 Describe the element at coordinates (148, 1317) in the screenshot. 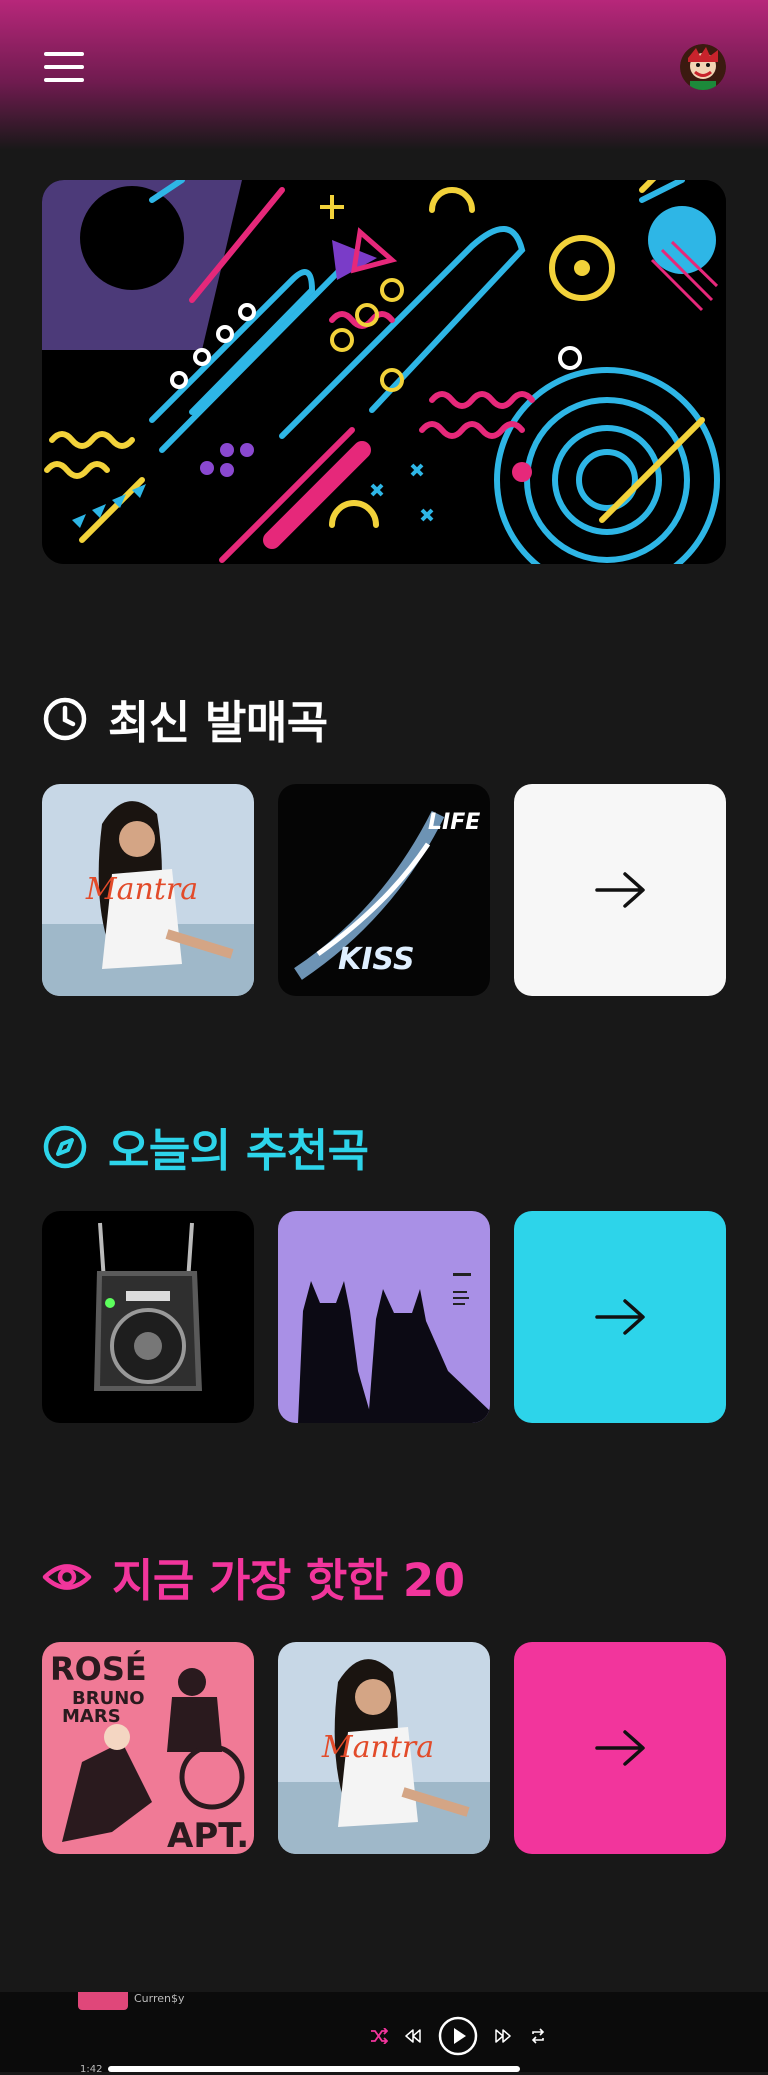

I see `album-card-speaker` at that location.